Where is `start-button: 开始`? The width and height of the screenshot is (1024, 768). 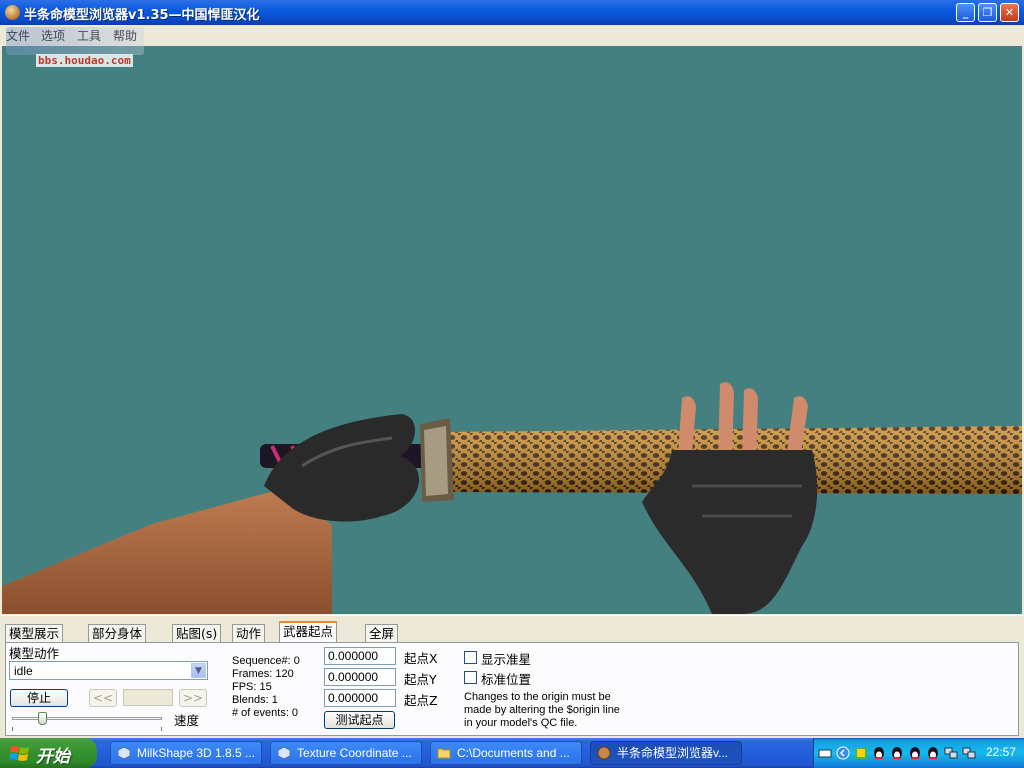 start-button: 开始 is located at coordinates (48, 753).